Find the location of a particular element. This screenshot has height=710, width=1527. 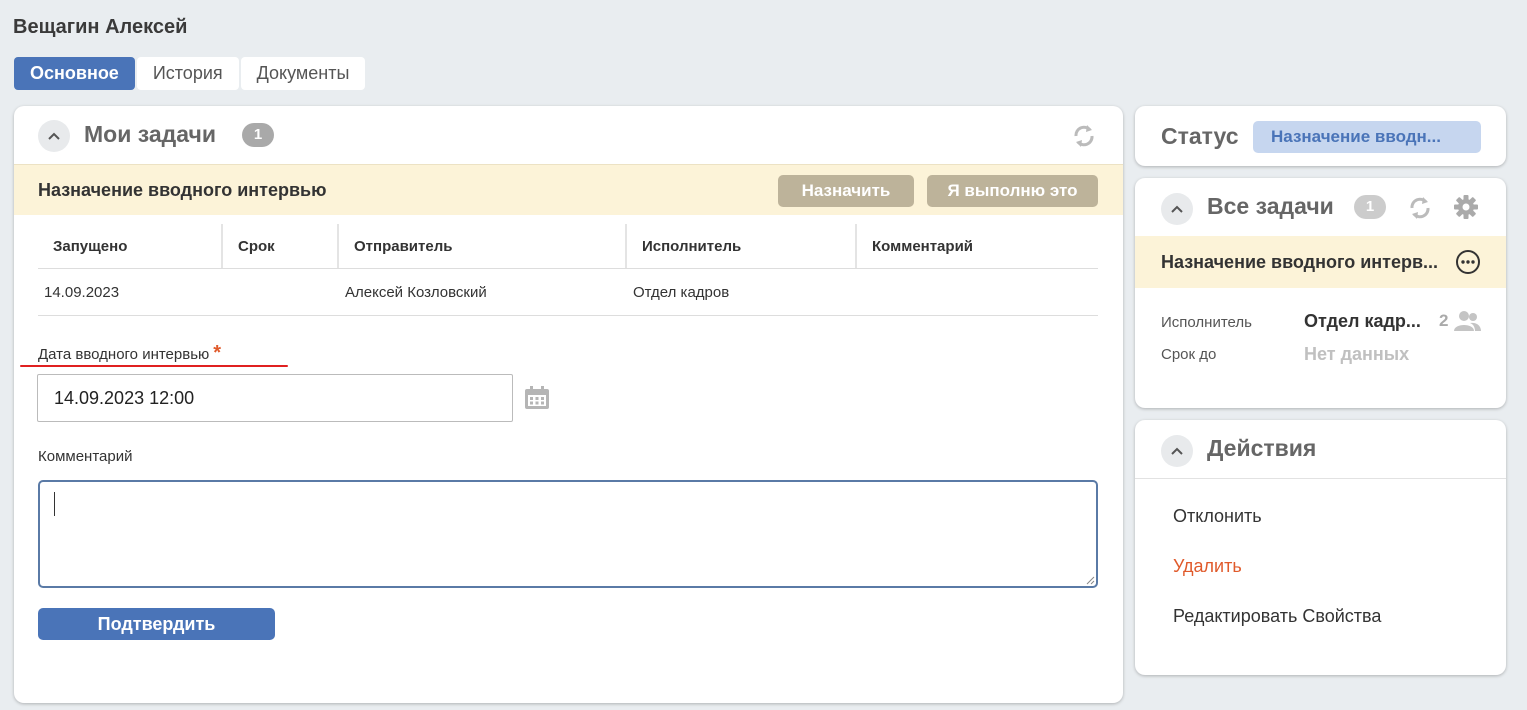

assignee-count: 2 is located at coordinates (1444, 320).